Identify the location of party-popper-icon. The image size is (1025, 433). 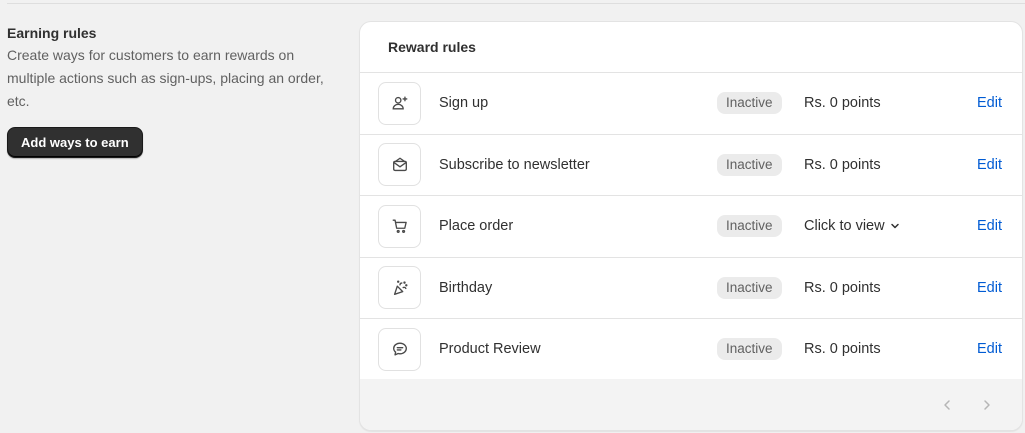
(399, 288).